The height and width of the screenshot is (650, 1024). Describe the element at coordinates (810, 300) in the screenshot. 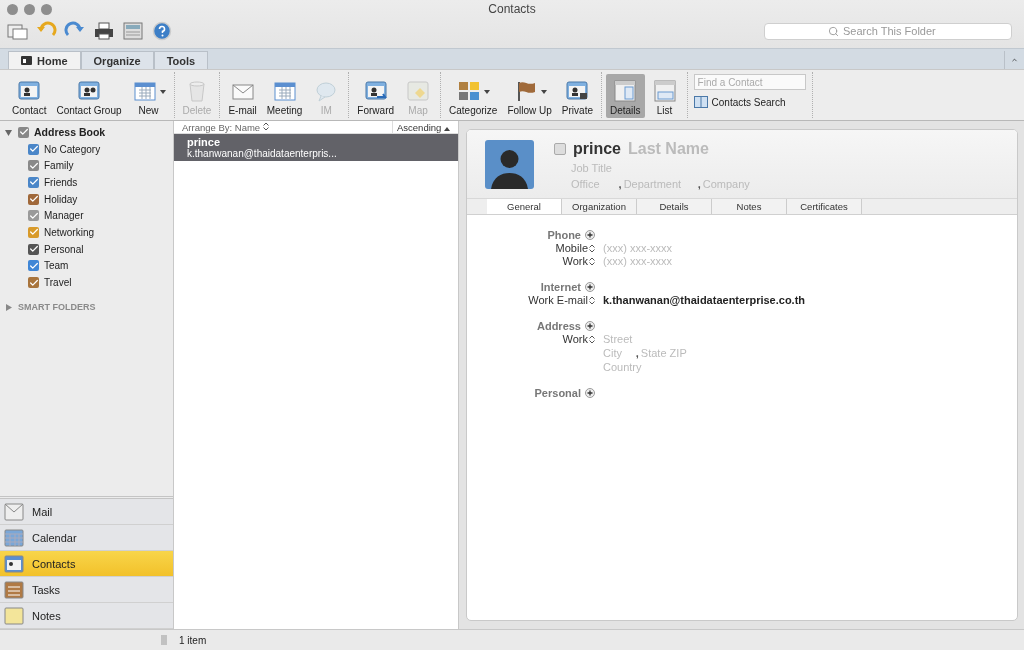

I see `email-value: k.thanwanan@thaidataenterprise.co.th` at that location.